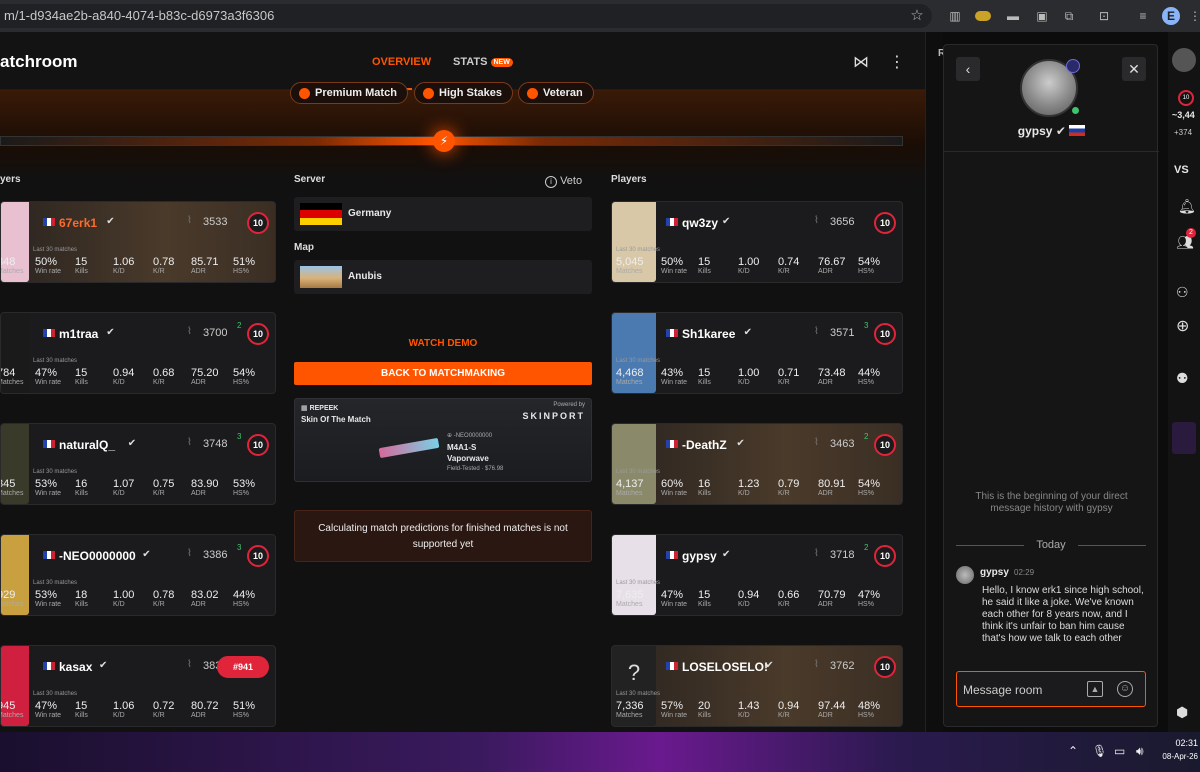 The image size is (1200, 772). I want to click on microphone-icon: 🎙︎, so click(1099, 751).